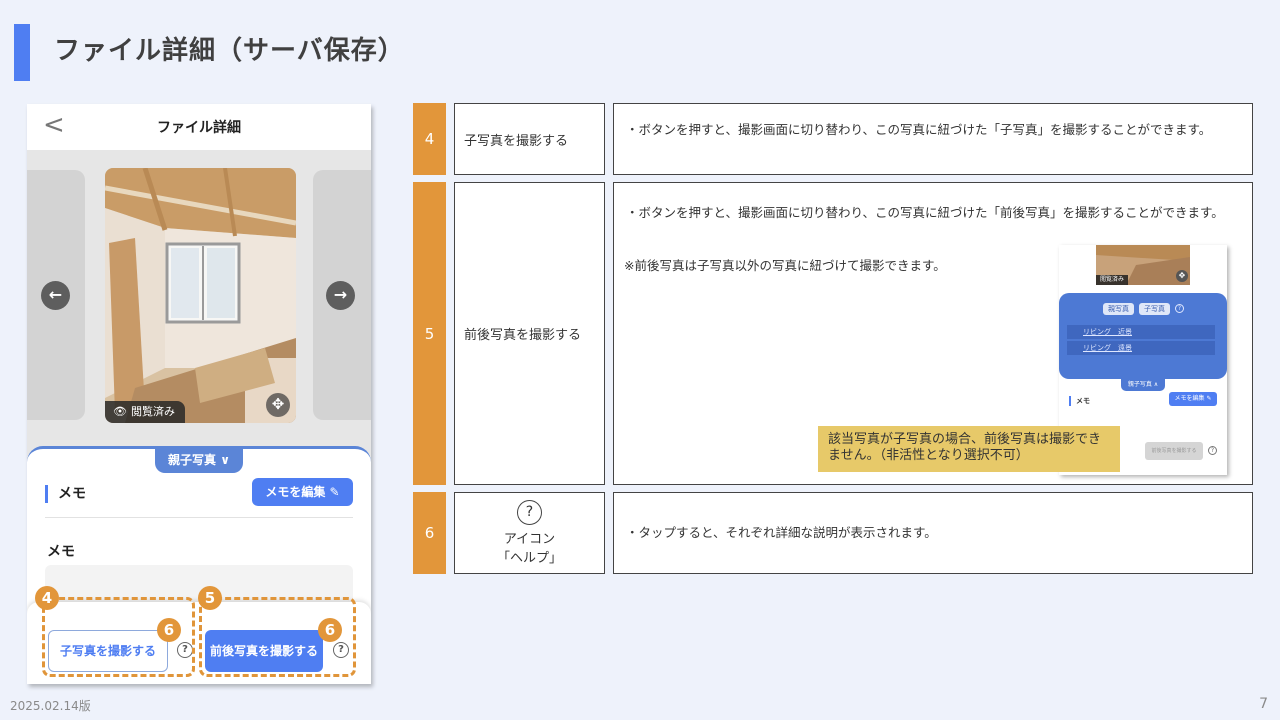 Image resolution: width=1280 pixels, height=720 pixels. I want to click on row-number: 5, so click(429, 333).